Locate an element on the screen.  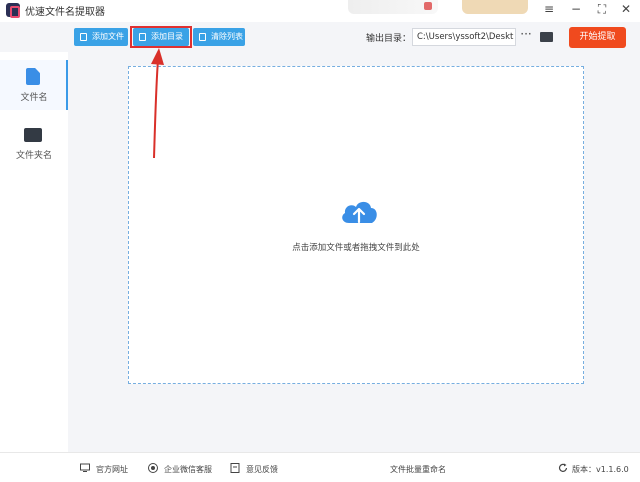
app-logo-icon is located at coordinates (13, 10).